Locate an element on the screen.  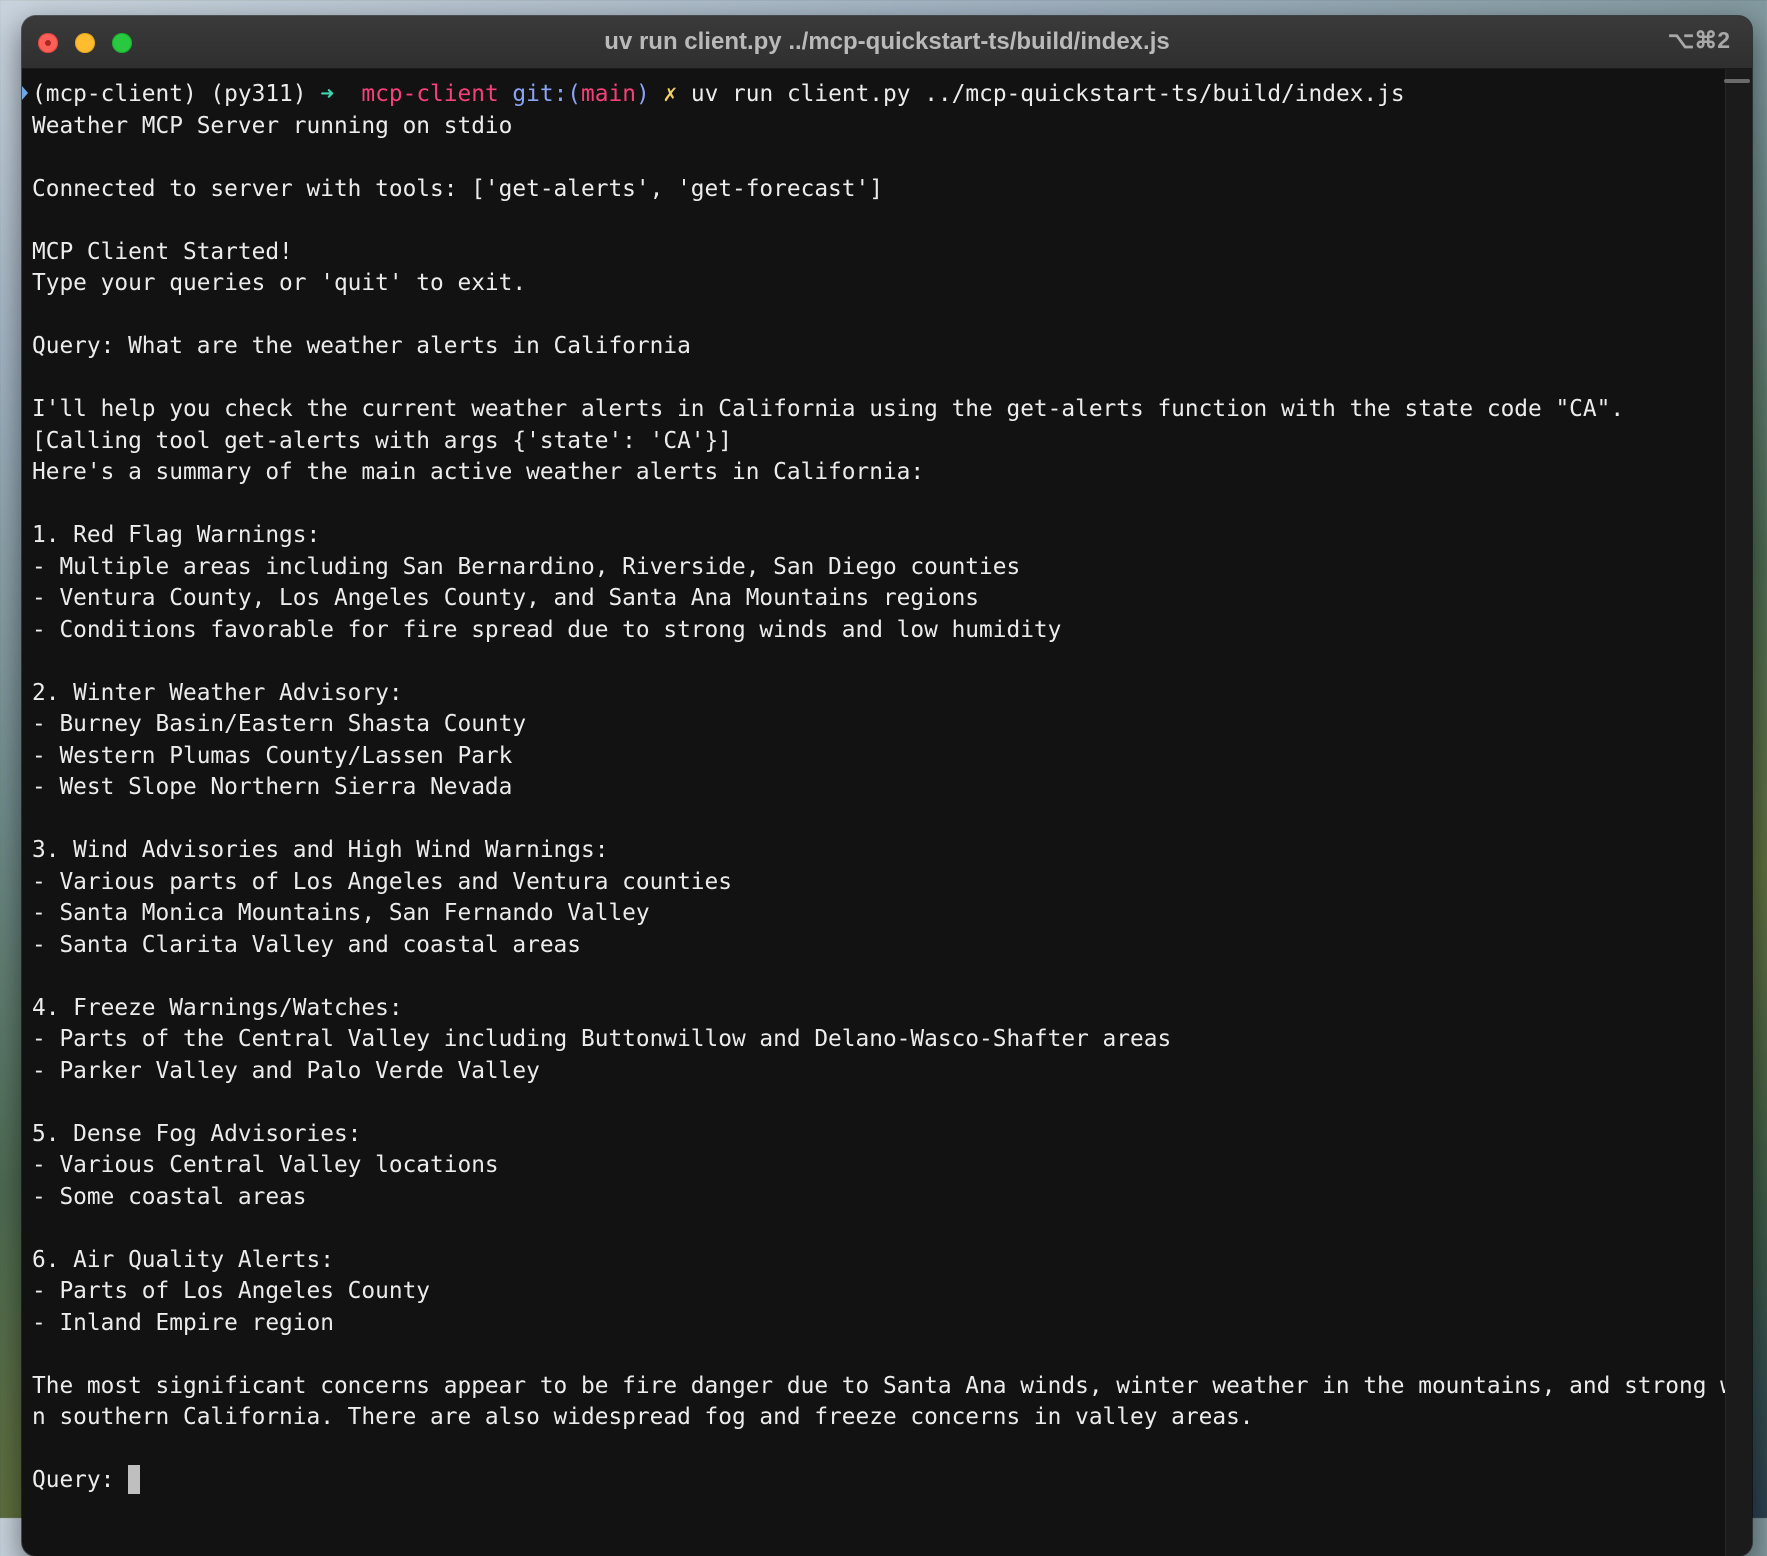
output-line: - Inland Empire region is located at coordinates (183, 1322).